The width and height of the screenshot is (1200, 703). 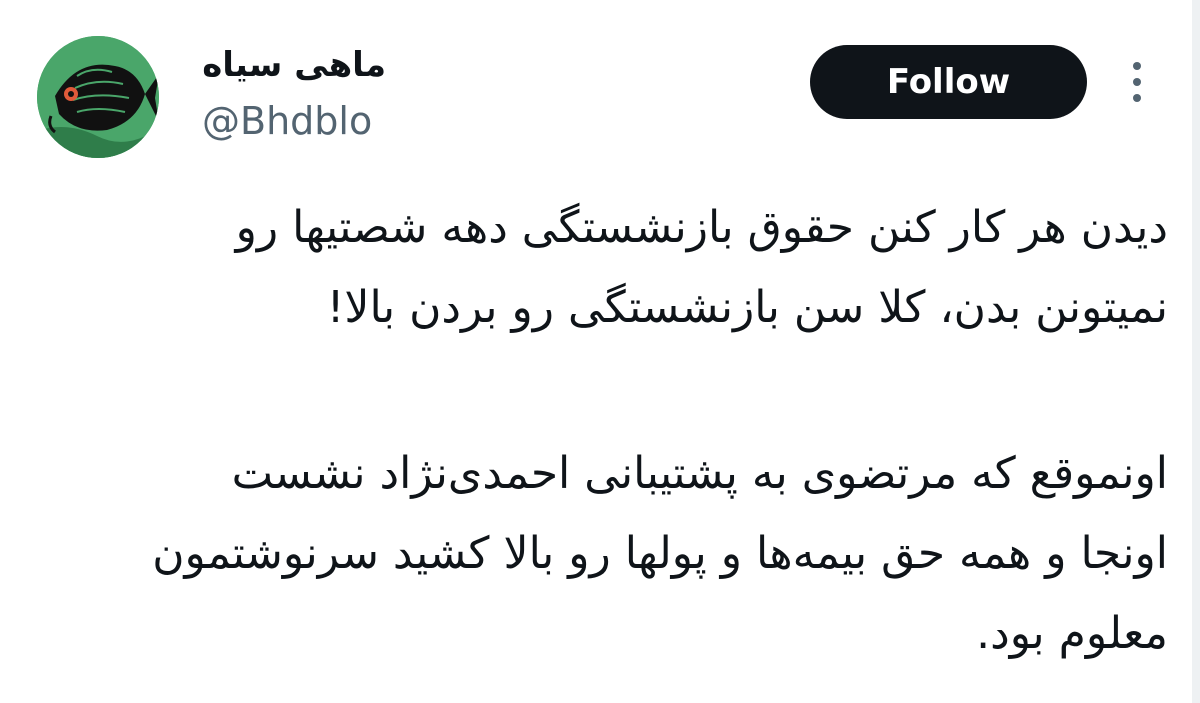 I want to click on more-vertical-icon, so click(x=1137, y=82).